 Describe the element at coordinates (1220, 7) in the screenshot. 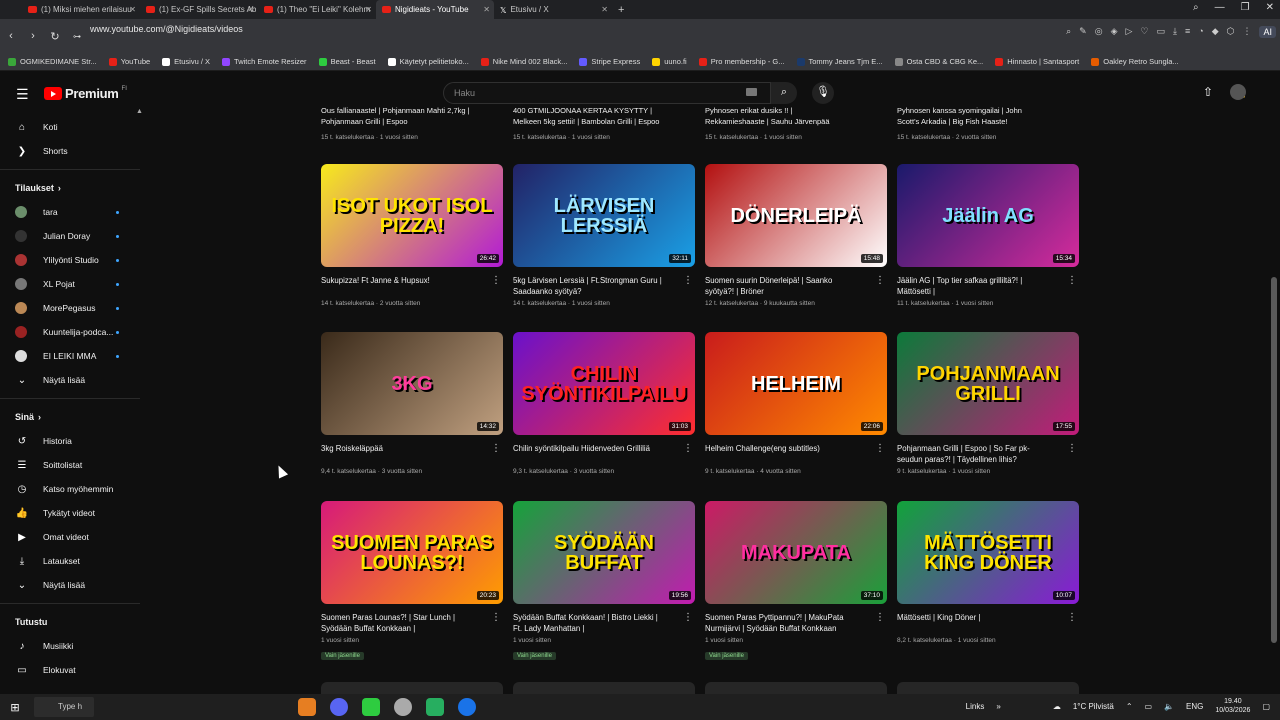

I see `minimize-icon: —` at that location.